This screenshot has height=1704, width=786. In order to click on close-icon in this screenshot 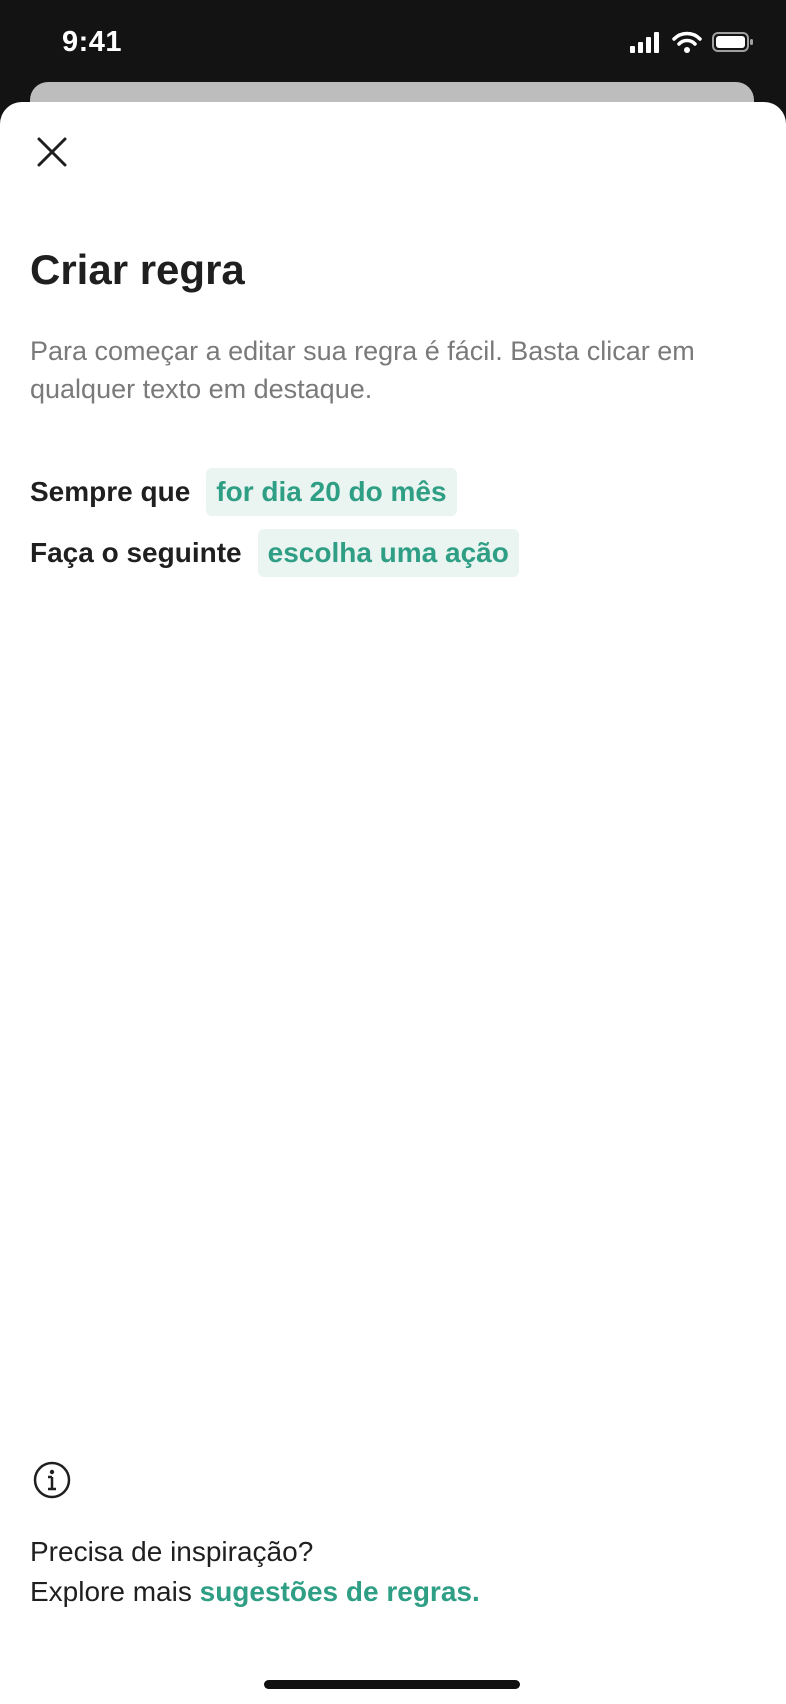, I will do `click(52, 154)`.